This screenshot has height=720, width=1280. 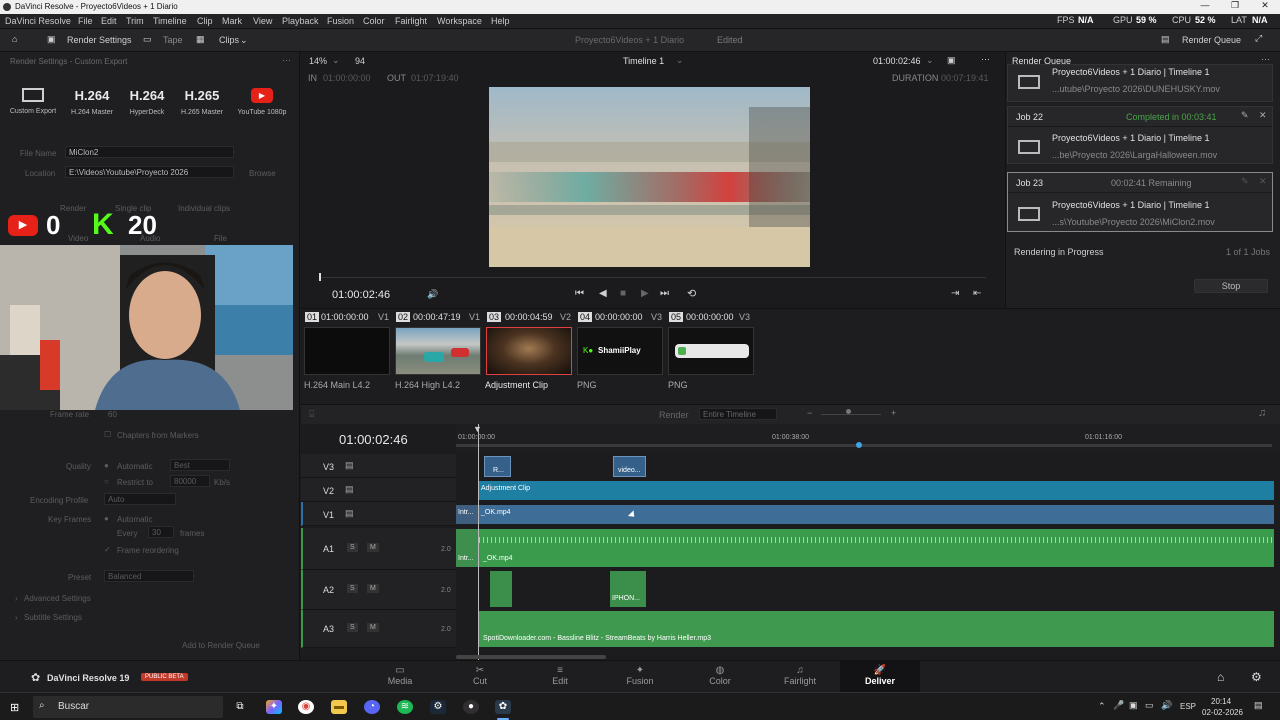 I want to click on restrict-radio: ○, so click(x=106, y=481).